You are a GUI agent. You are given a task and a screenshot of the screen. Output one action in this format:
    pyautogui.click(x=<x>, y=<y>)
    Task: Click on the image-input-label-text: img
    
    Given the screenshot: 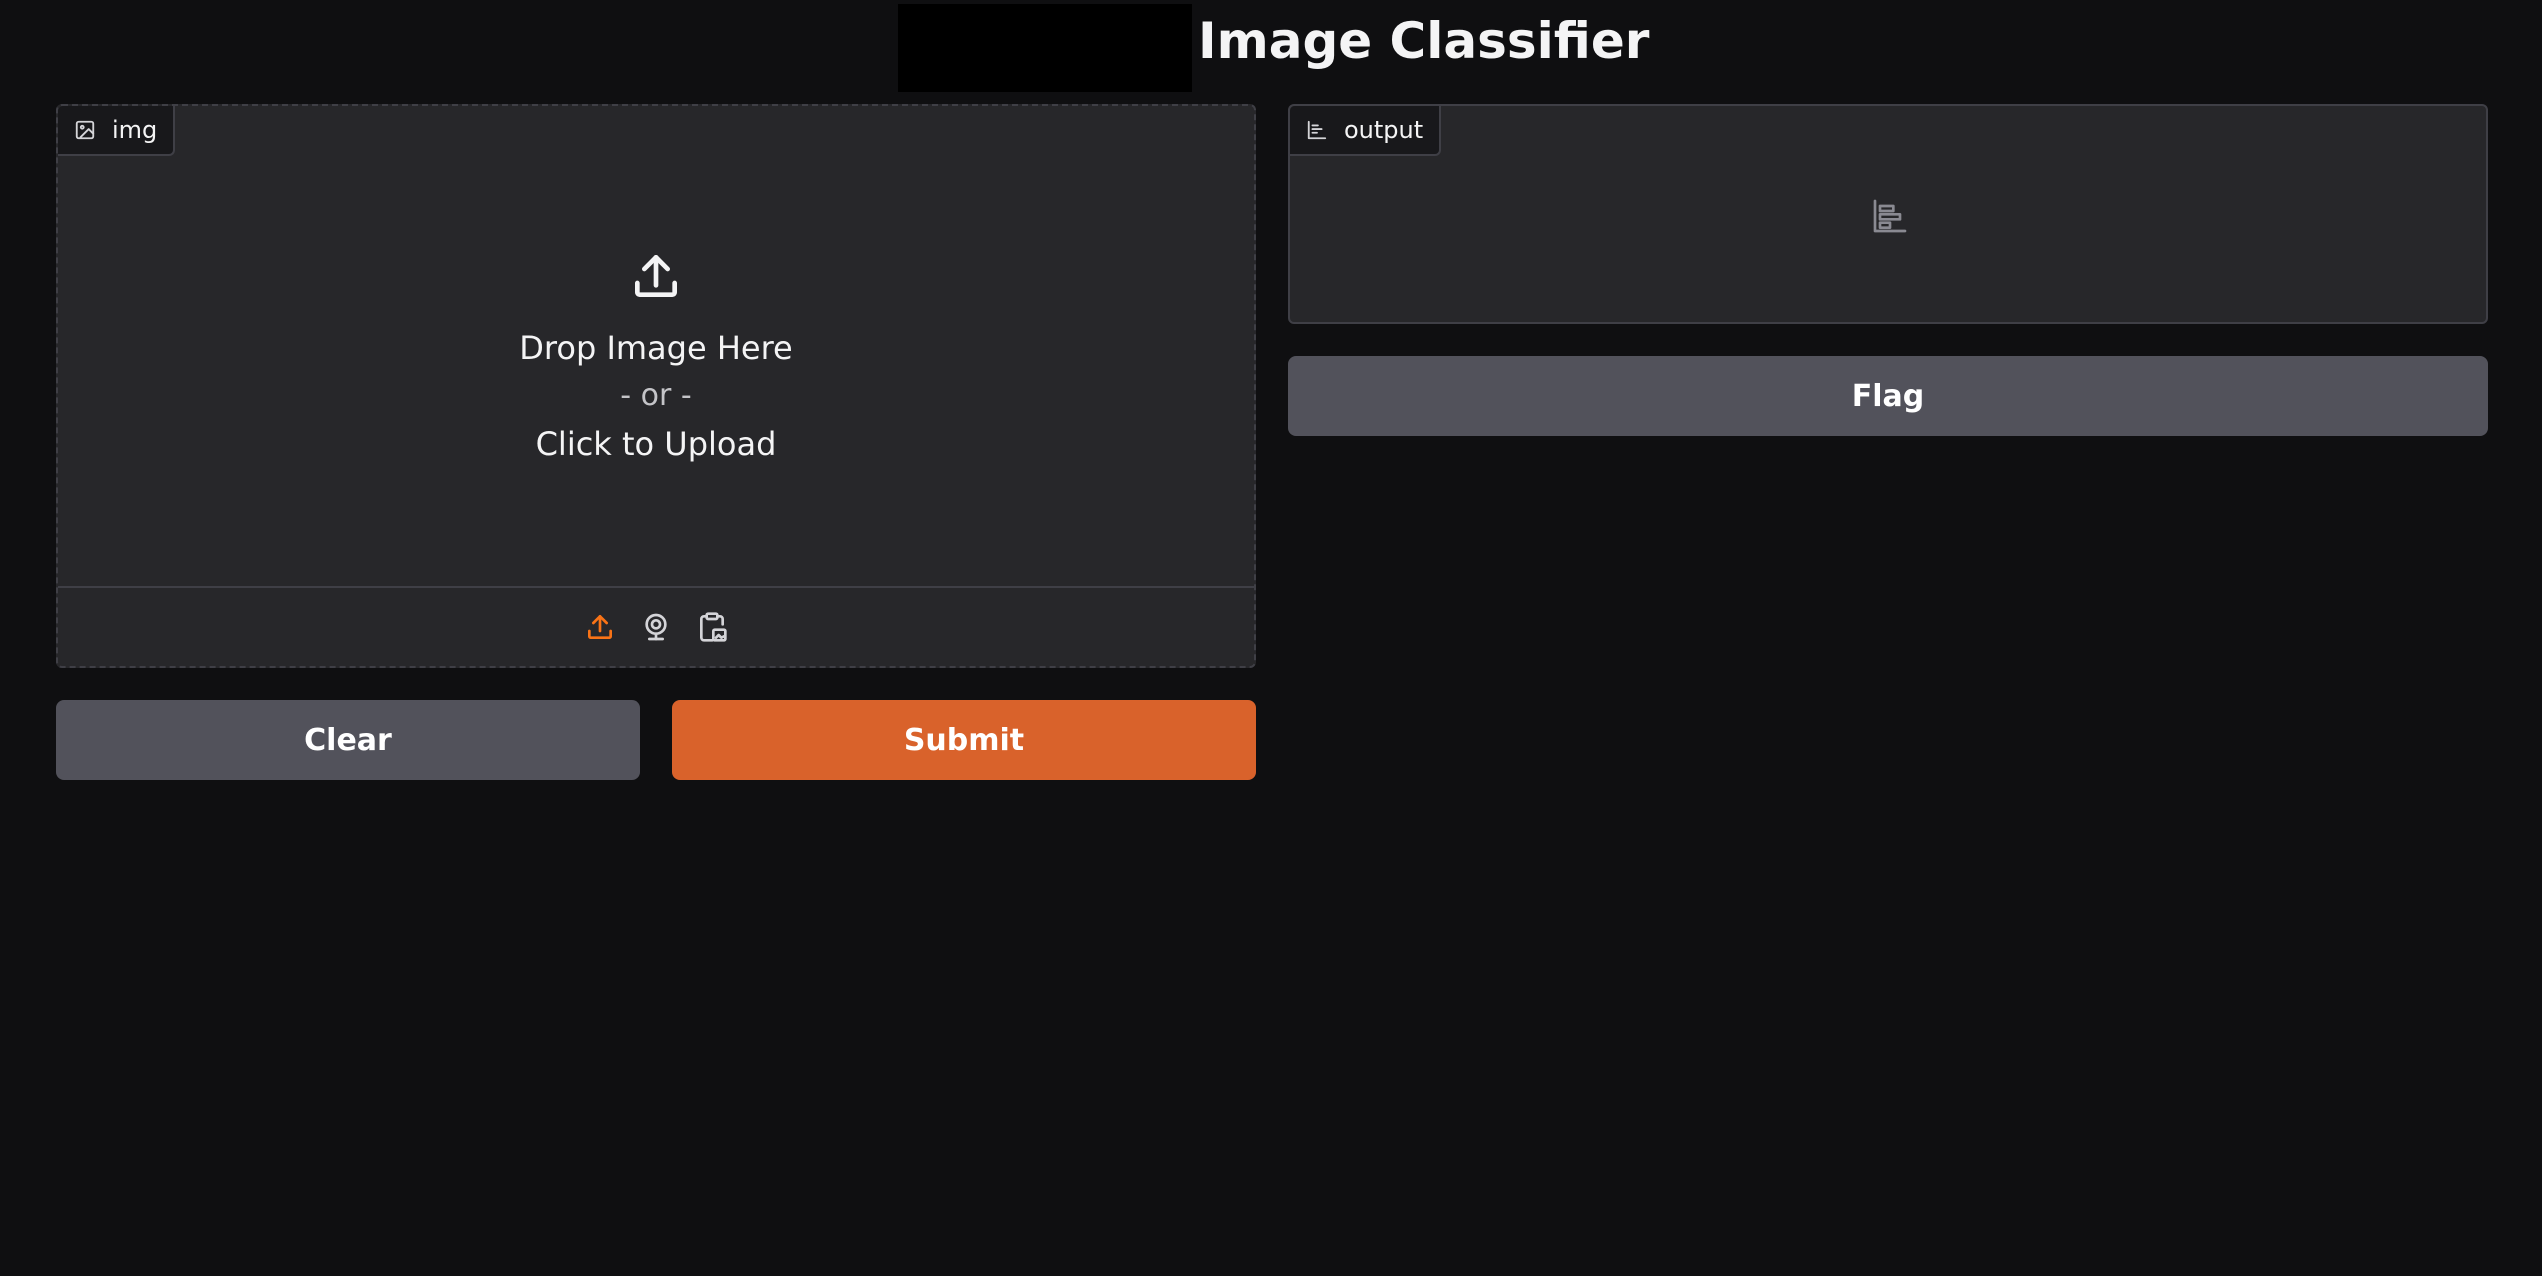 What is the action you would take?
    pyautogui.click(x=135, y=130)
    